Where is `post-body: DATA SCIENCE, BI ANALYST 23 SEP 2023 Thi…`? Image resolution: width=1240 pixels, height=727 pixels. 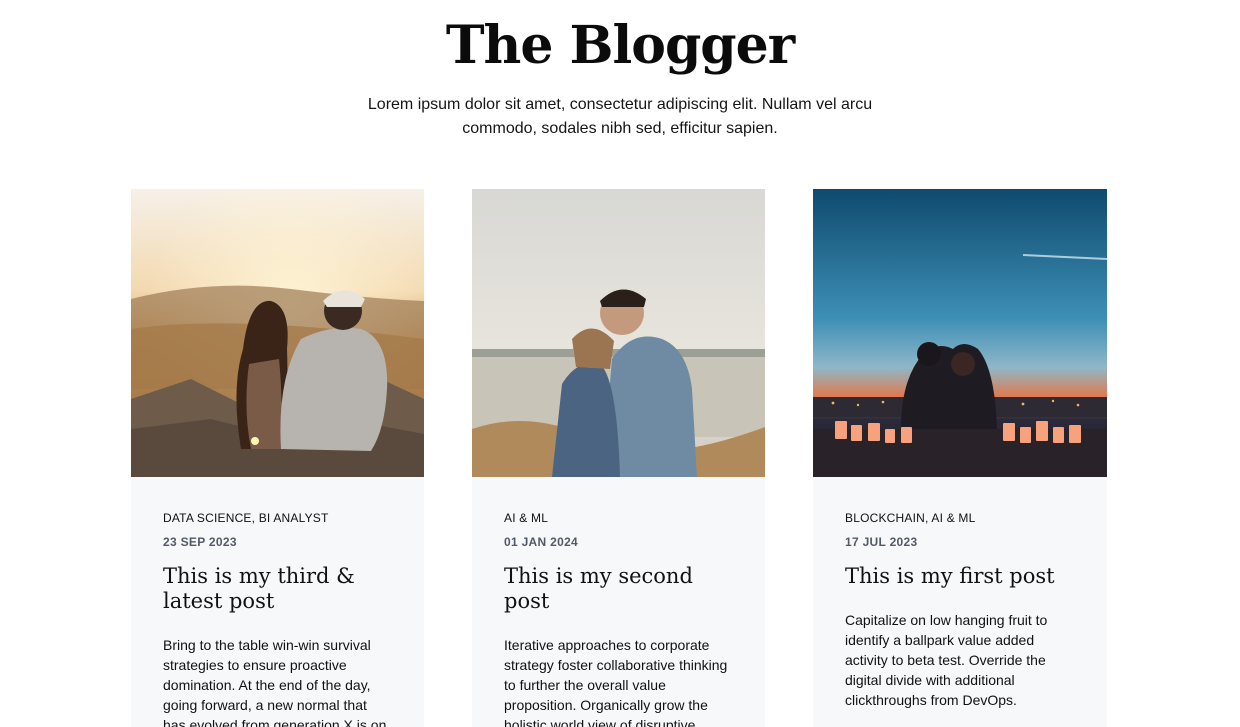 post-body: DATA SCIENCE, BI ANALYST 23 SEP 2023 Thi… is located at coordinates (277, 602).